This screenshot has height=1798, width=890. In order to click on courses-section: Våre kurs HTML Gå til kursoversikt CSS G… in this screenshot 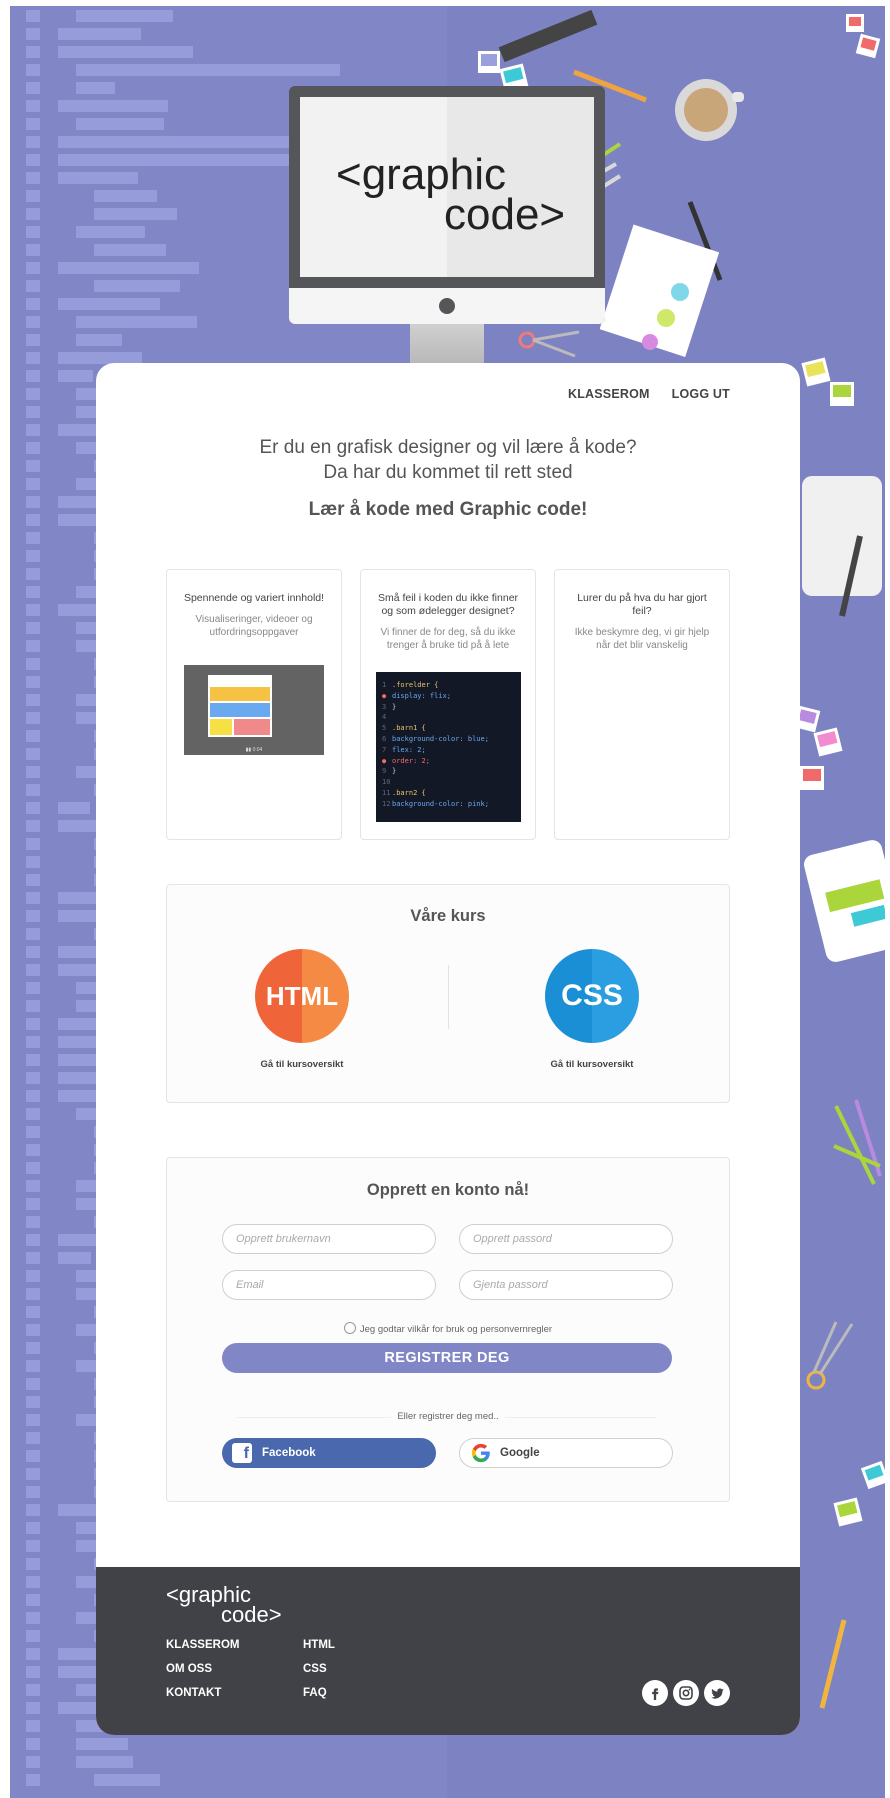, I will do `click(448, 993)`.